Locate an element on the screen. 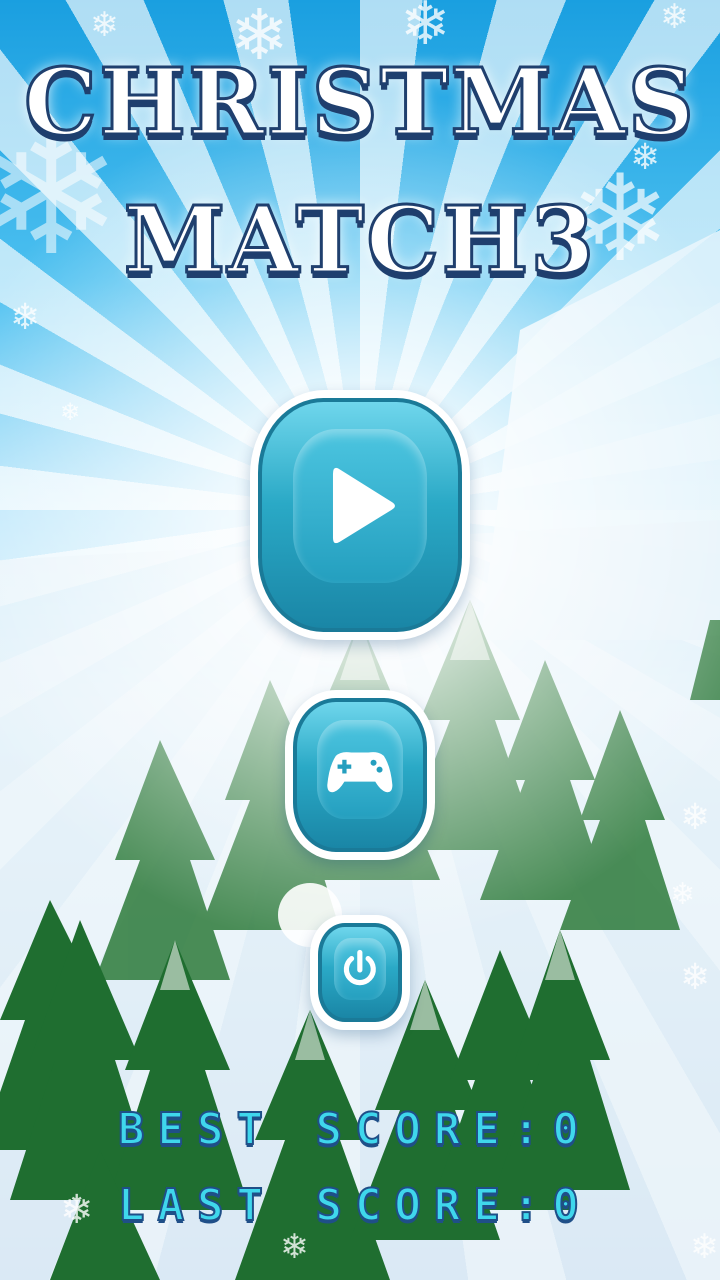 The width and height of the screenshot is (720, 1280). play-button-body is located at coordinates (360, 515).